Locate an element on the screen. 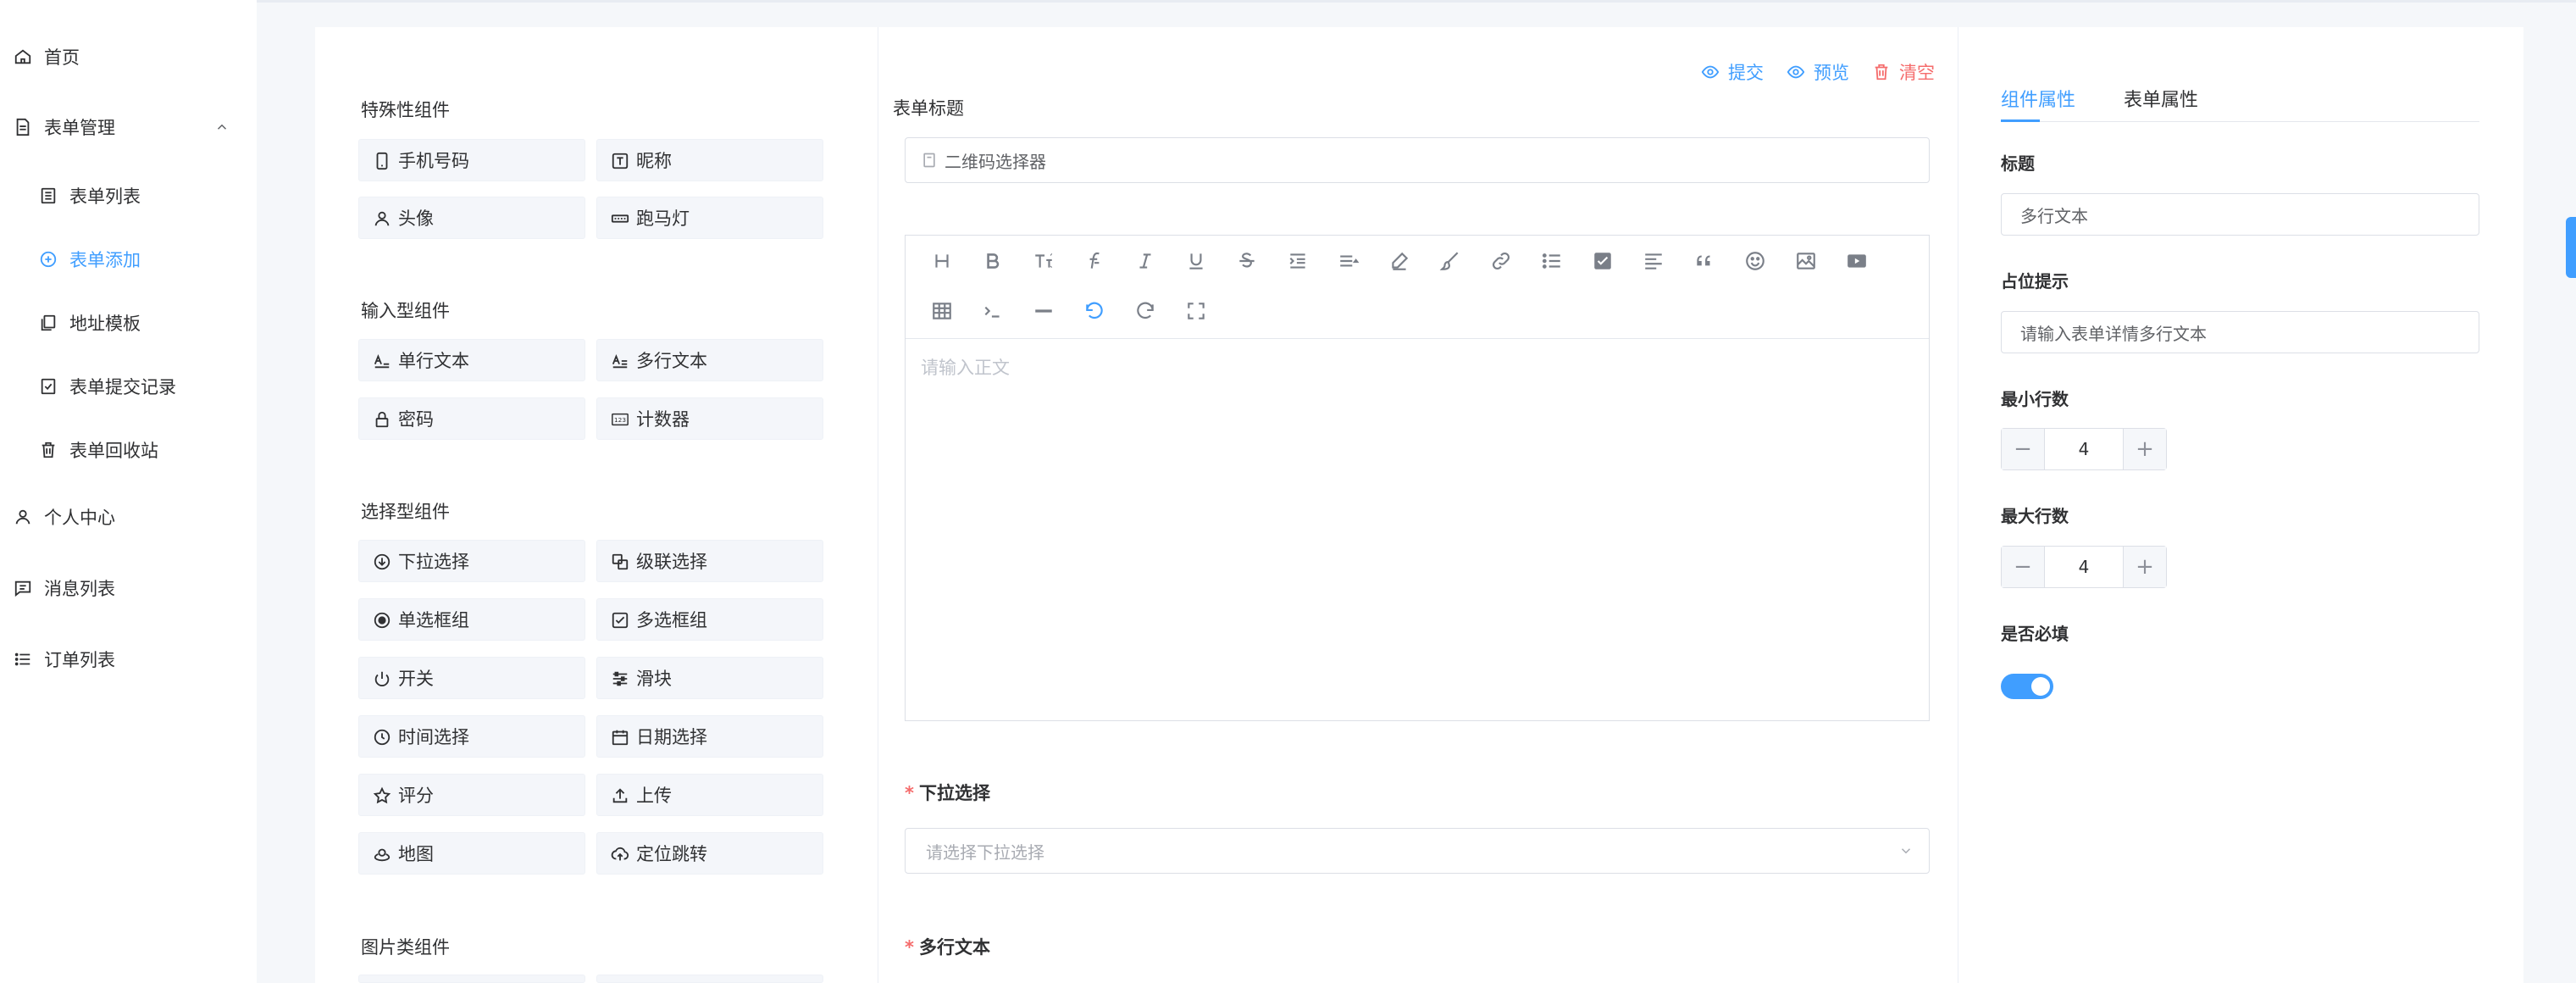 This screenshot has height=983, width=2576. sliders-icon is located at coordinates (620, 678).